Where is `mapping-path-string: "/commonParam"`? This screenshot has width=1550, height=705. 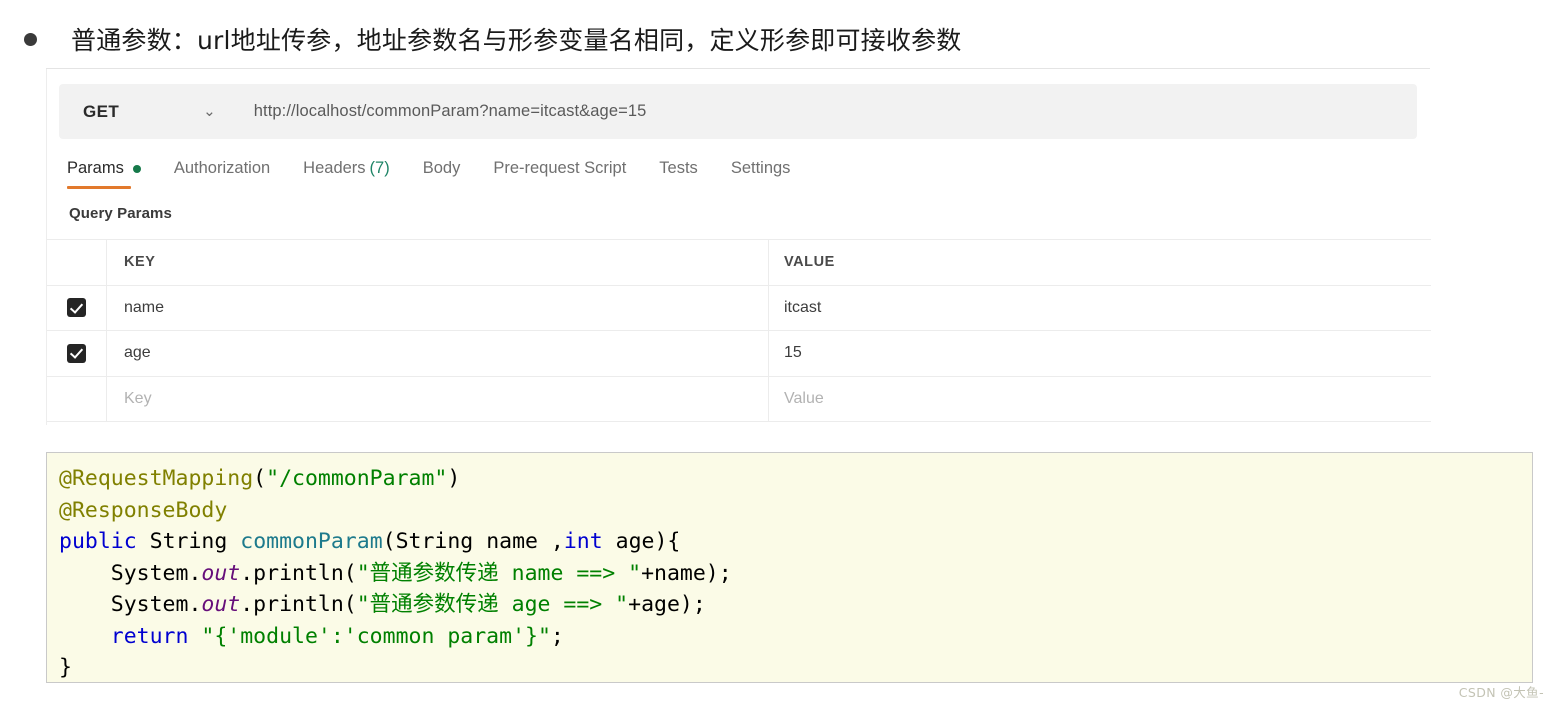 mapping-path-string: "/commonParam" is located at coordinates (357, 478).